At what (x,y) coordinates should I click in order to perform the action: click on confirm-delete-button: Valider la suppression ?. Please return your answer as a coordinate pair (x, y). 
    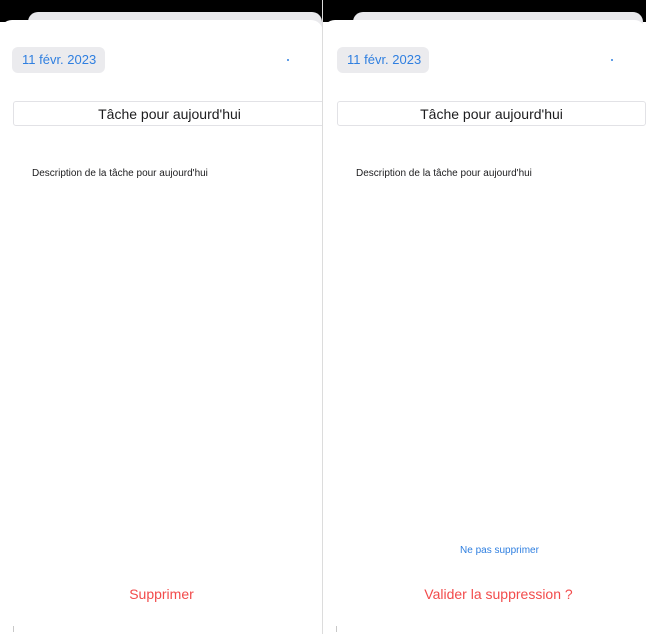
    Looking at the image, I should click on (498, 594).